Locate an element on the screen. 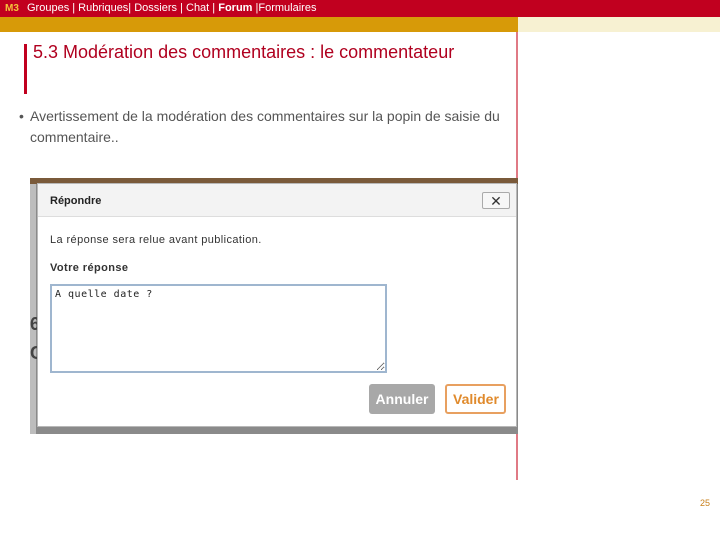 The height and width of the screenshot is (540, 720). dialog-header: Répondre ✕ is located at coordinates (277, 200).